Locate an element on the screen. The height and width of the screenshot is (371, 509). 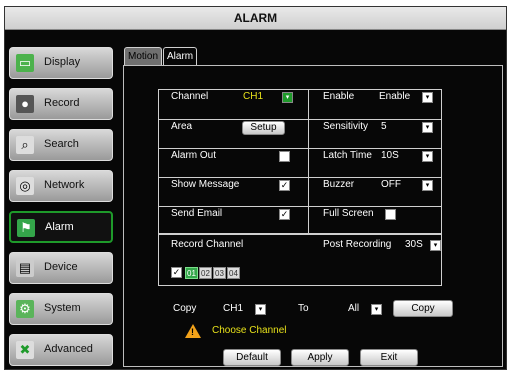
tab-motion: Motion is located at coordinates (143, 56).